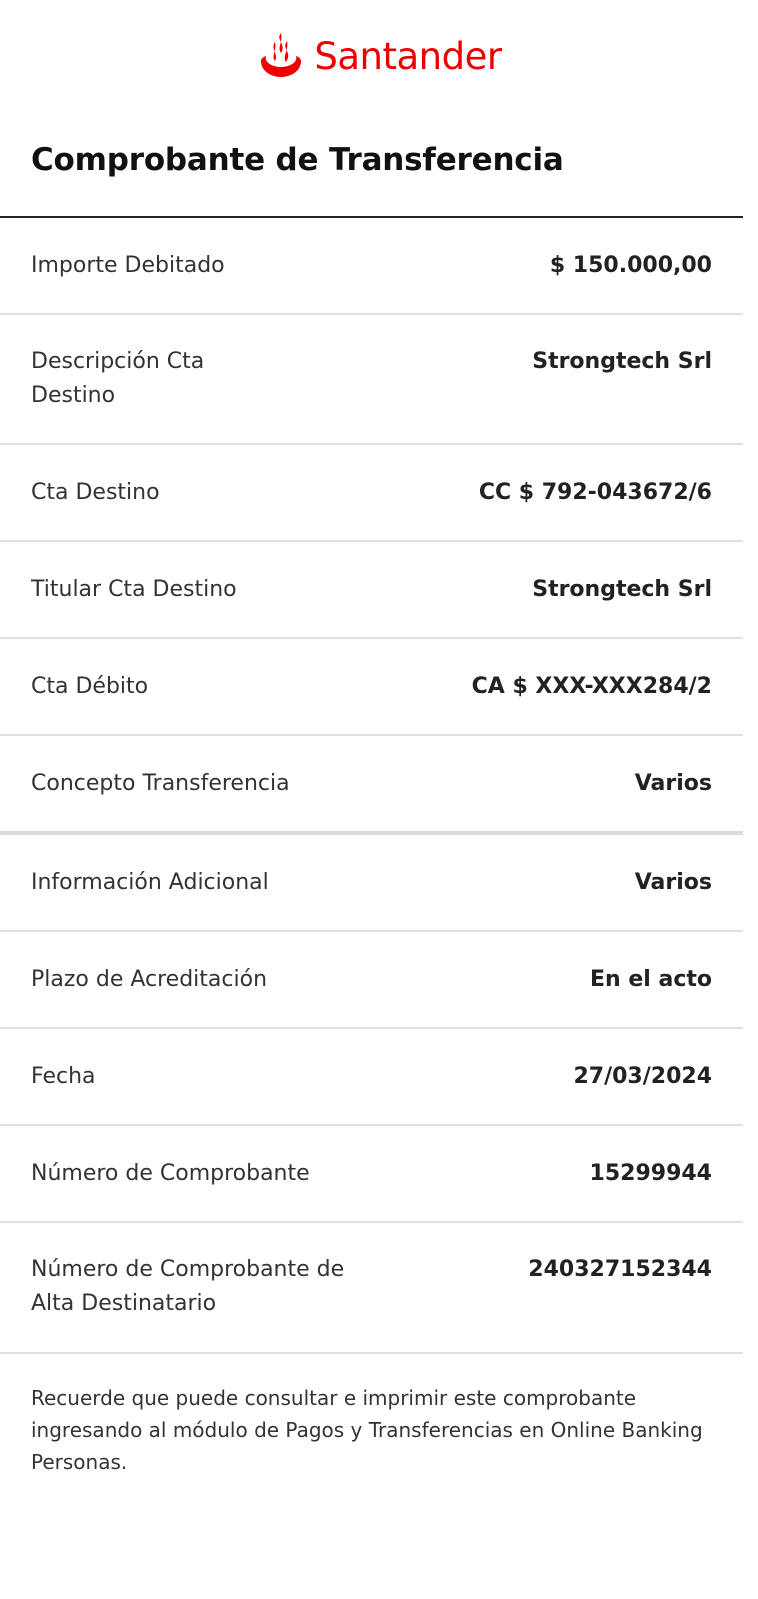  What do you see at coordinates (371, 1077) in the screenshot?
I see `detail-row-fecha: Fecha 27/03/2024` at bounding box center [371, 1077].